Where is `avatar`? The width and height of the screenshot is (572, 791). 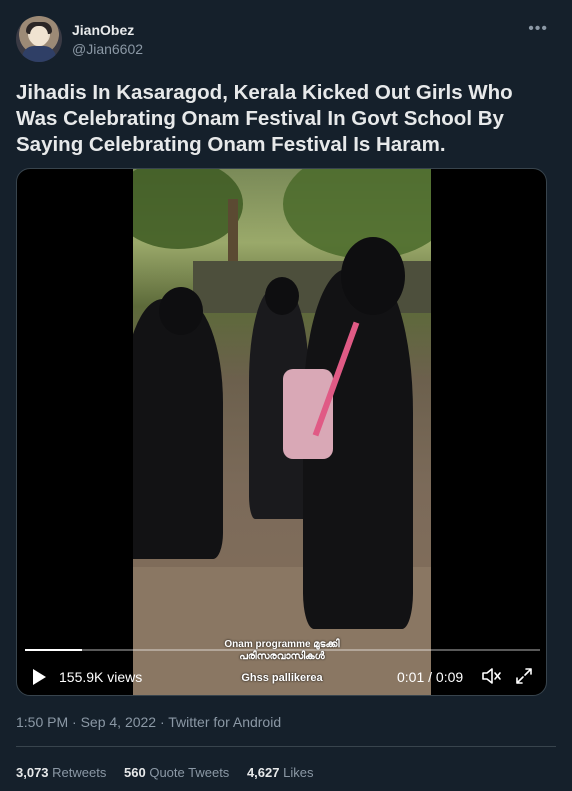 avatar is located at coordinates (39, 39).